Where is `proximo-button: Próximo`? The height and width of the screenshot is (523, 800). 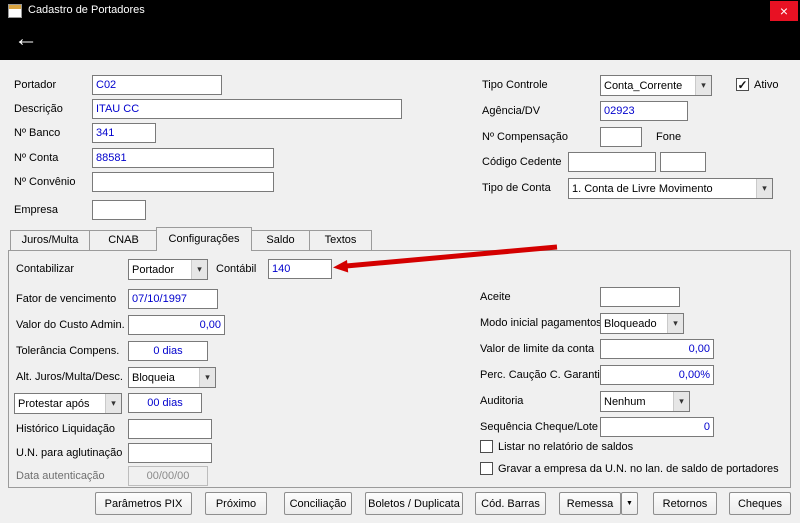 proximo-button: Próximo is located at coordinates (236, 503).